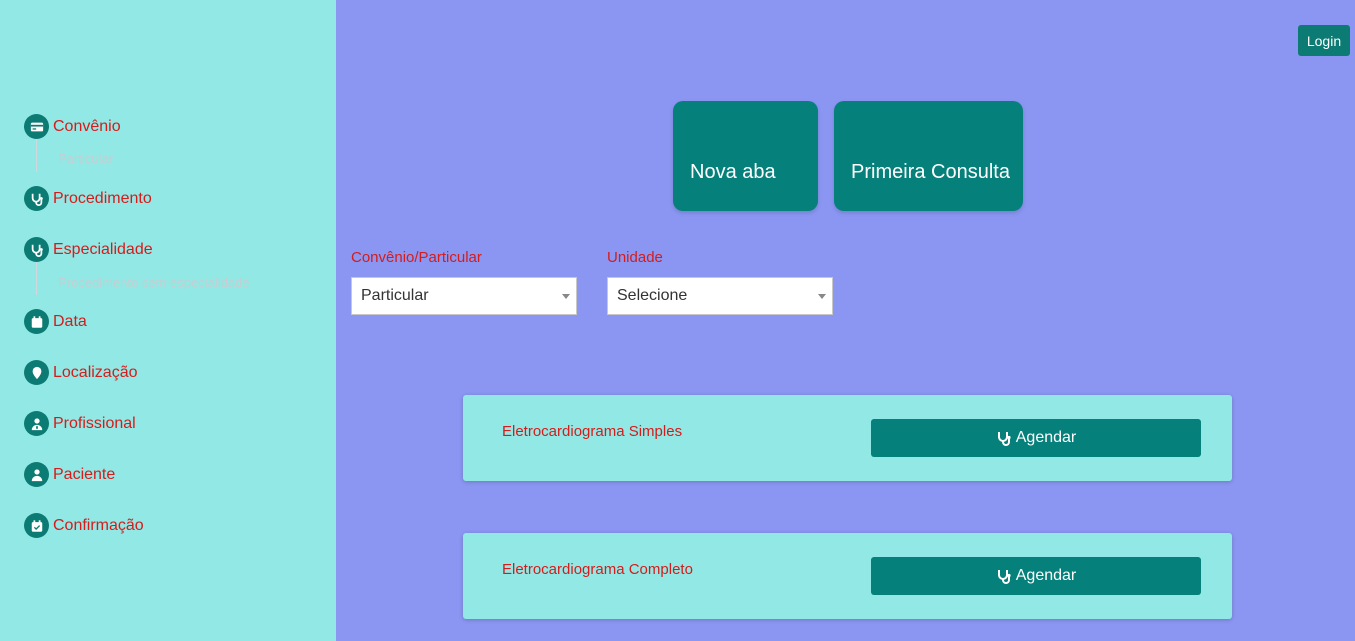 This screenshot has width=1355, height=641. What do you see at coordinates (395, 295) in the screenshot?
I see `convenio-select-value: Particular` at bounding box center [395, 295].